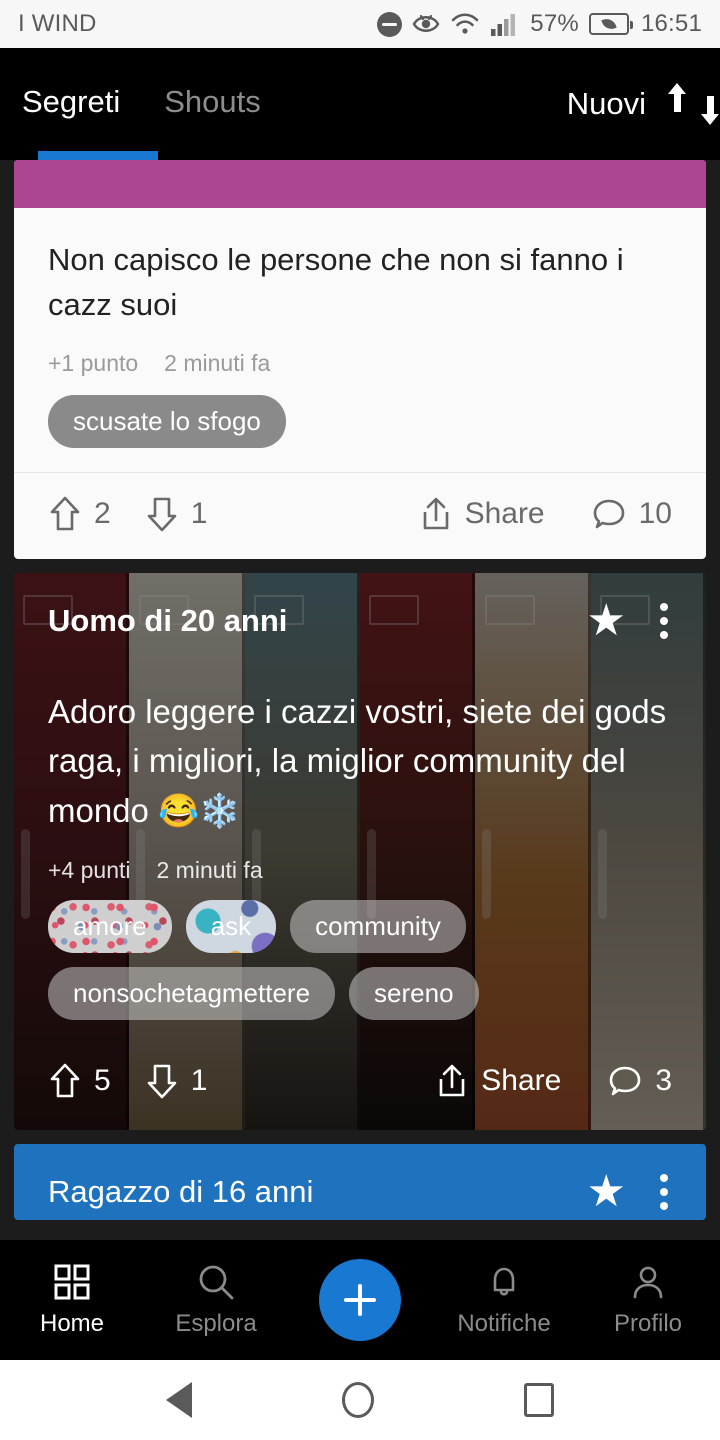 Image resolution: width=720 pixels, height=1440 pixels. Describe the element at coordinates (426, 24) in the screenshot. I see `eye-comfort-icon` at that location.